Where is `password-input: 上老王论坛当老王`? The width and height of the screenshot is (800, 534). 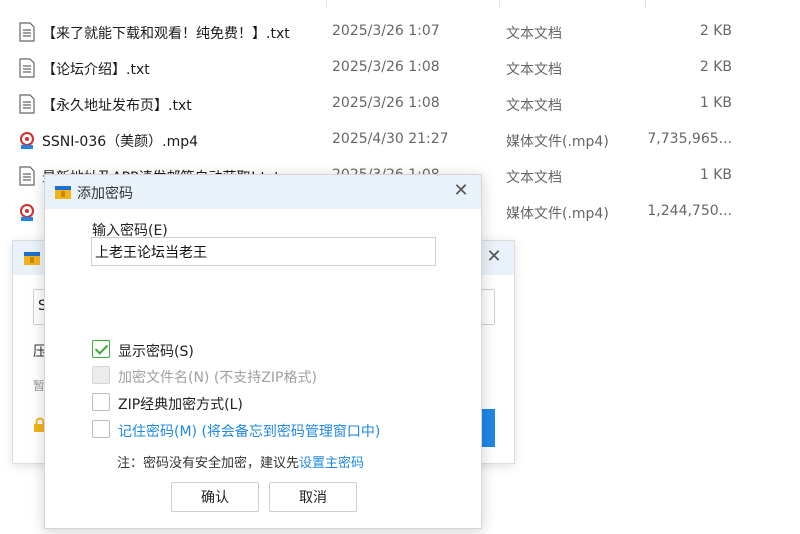
password-input: 上老王论坛当老王 is located at coordinates (263, 251).